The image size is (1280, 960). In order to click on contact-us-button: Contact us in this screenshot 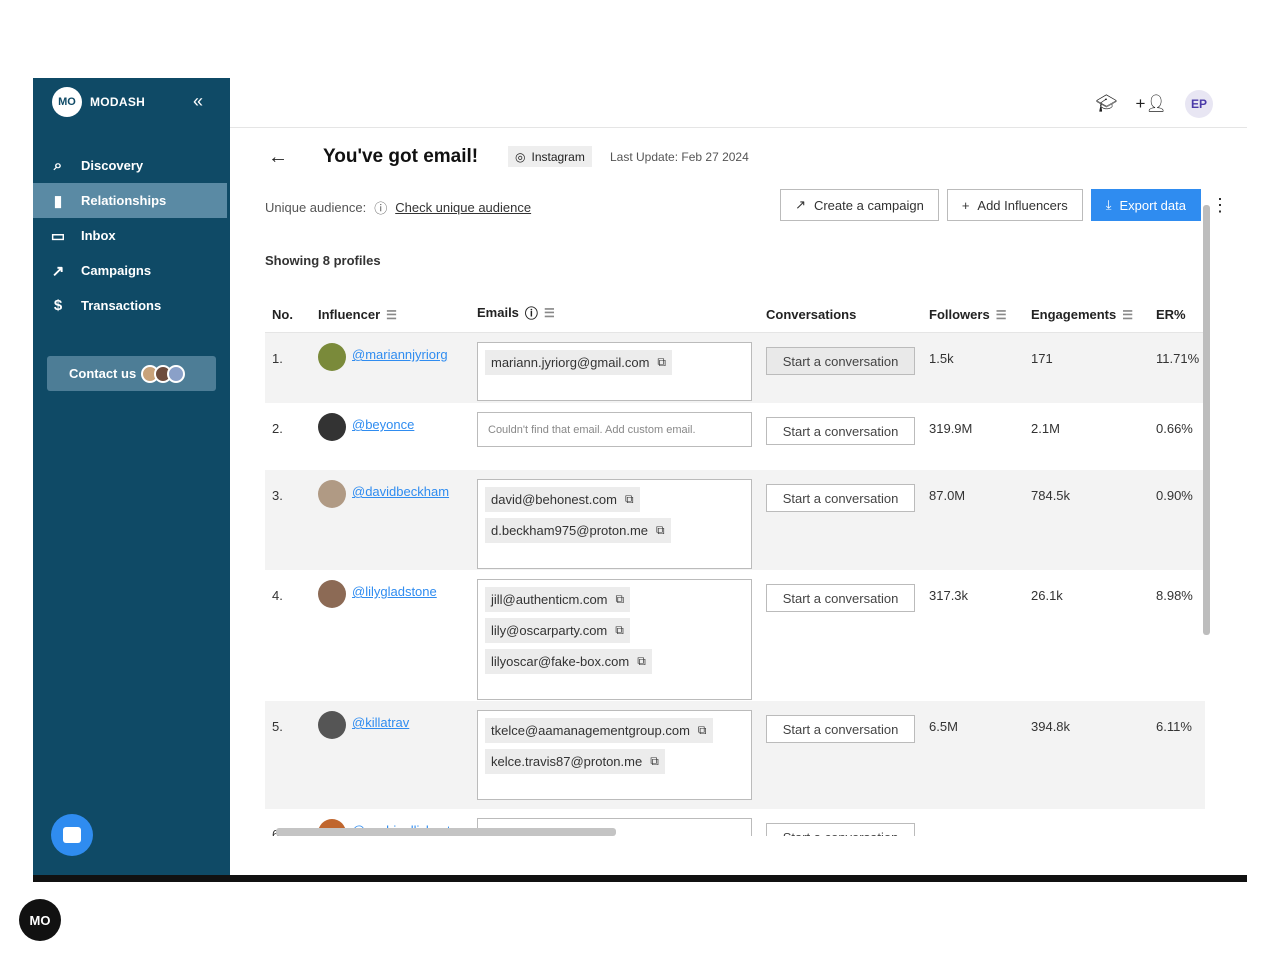, I will do `click(131, 373)`.